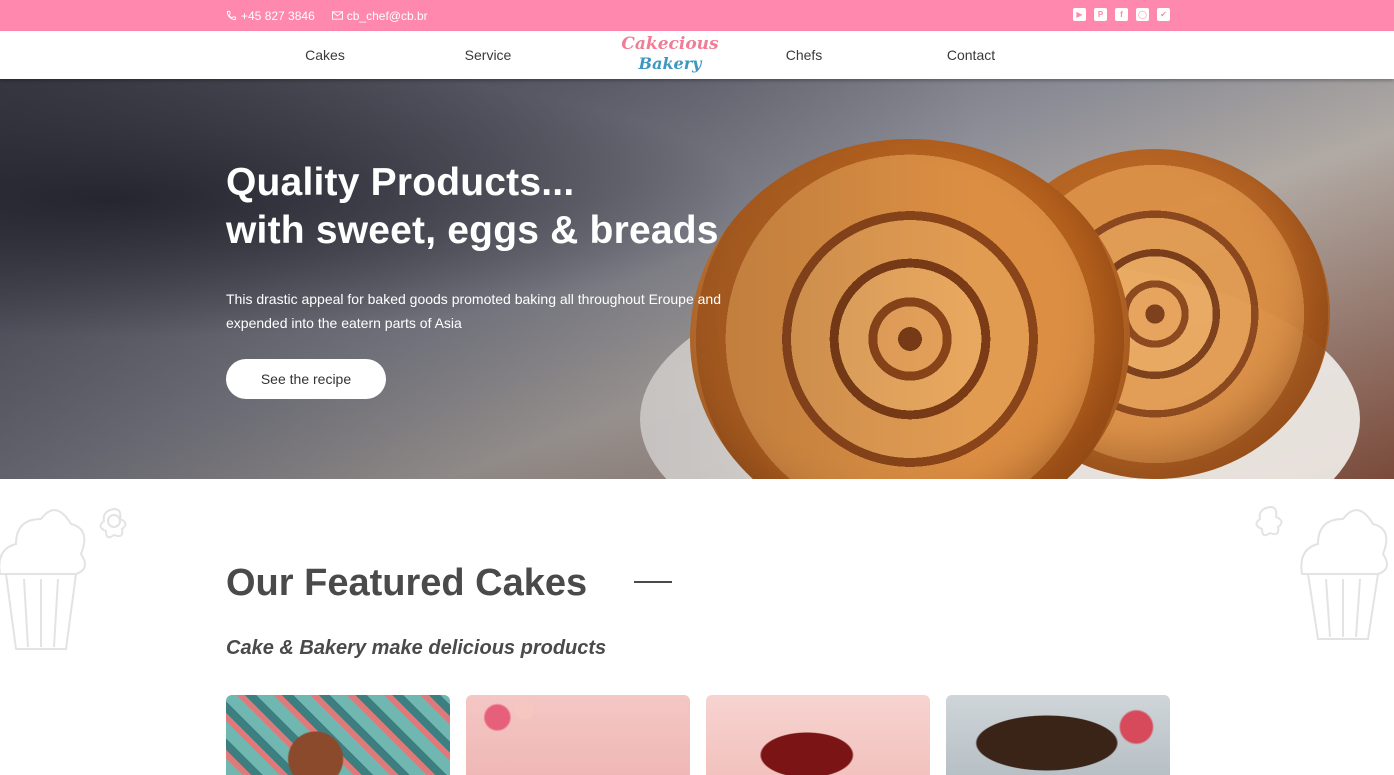 The image size is (1394, 775). Describe the element at coordinates (387, 15) in the screenshot. I see `email-address: cb_chef@cb.br` at that location.